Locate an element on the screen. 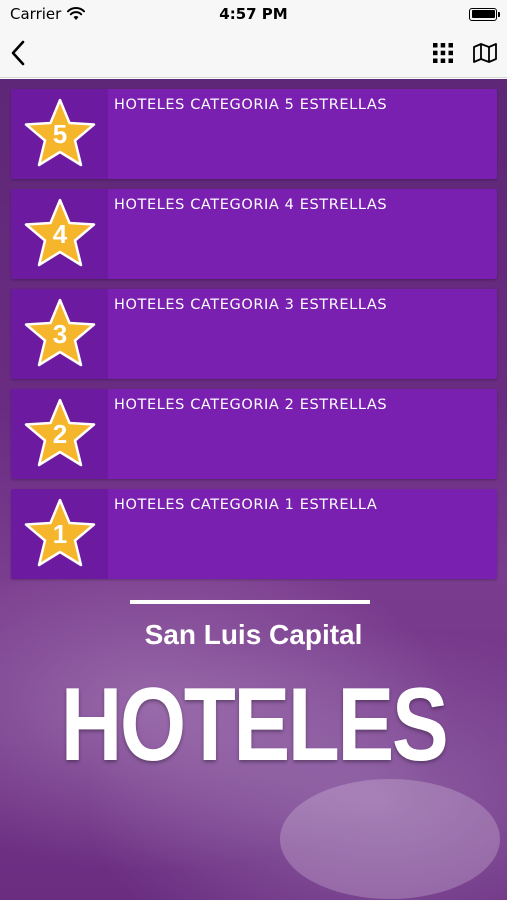 The width and height of the screenshot is (507, 900). carrier-label: Carrier is located at coordinates (36, 14).